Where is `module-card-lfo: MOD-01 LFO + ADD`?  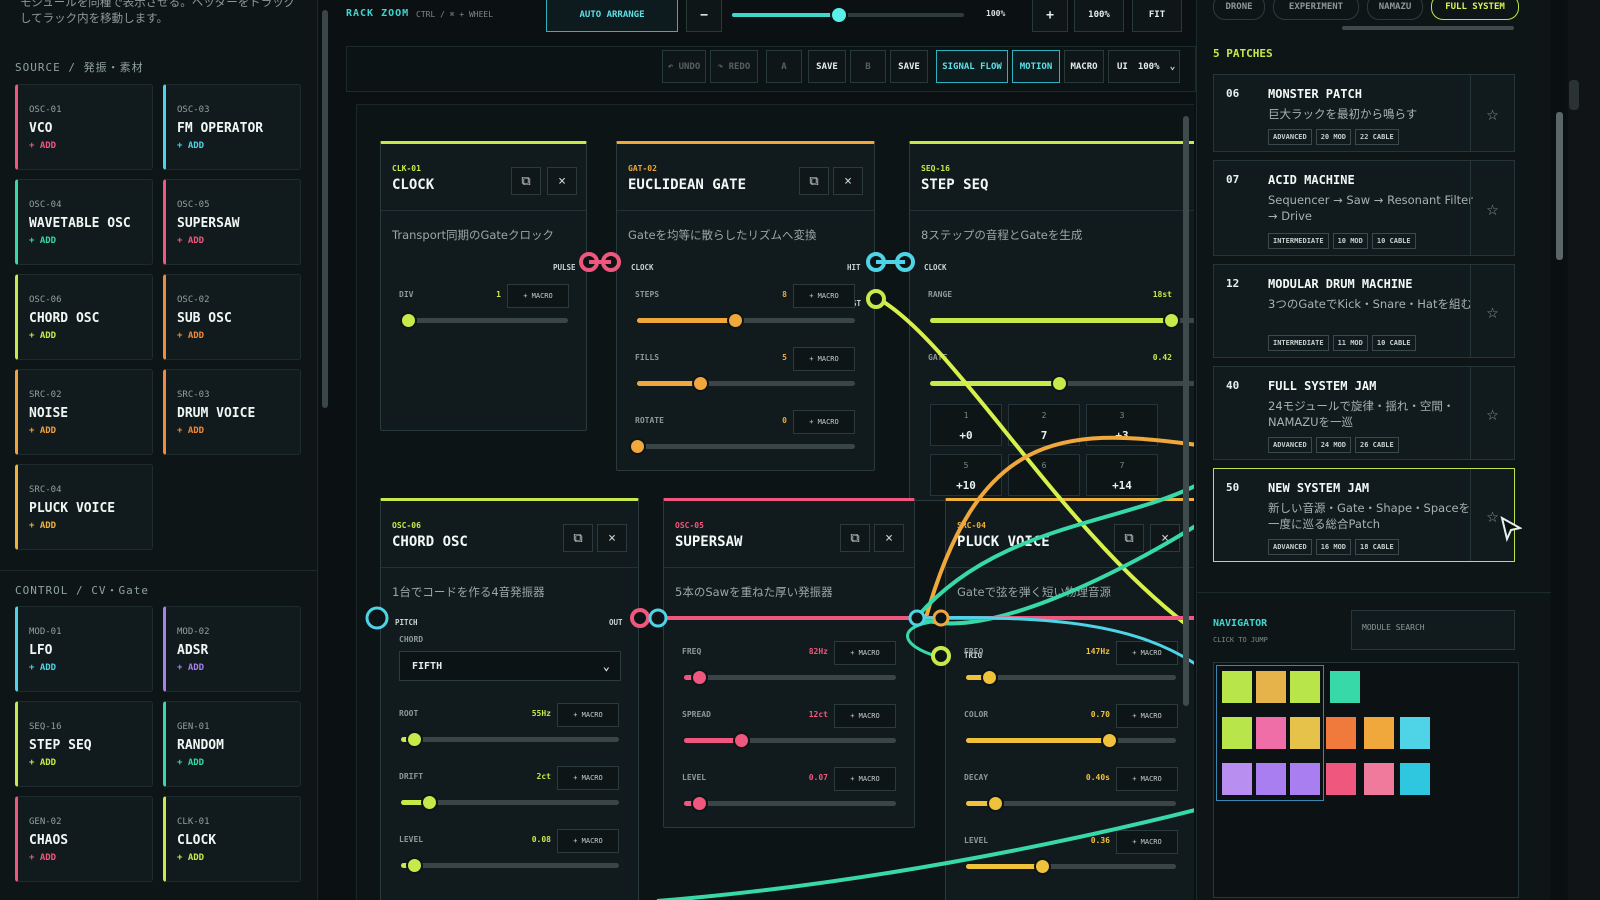 module-card-lfo: MOD-01 LFO + ADD is located at coordinates (84, 649).